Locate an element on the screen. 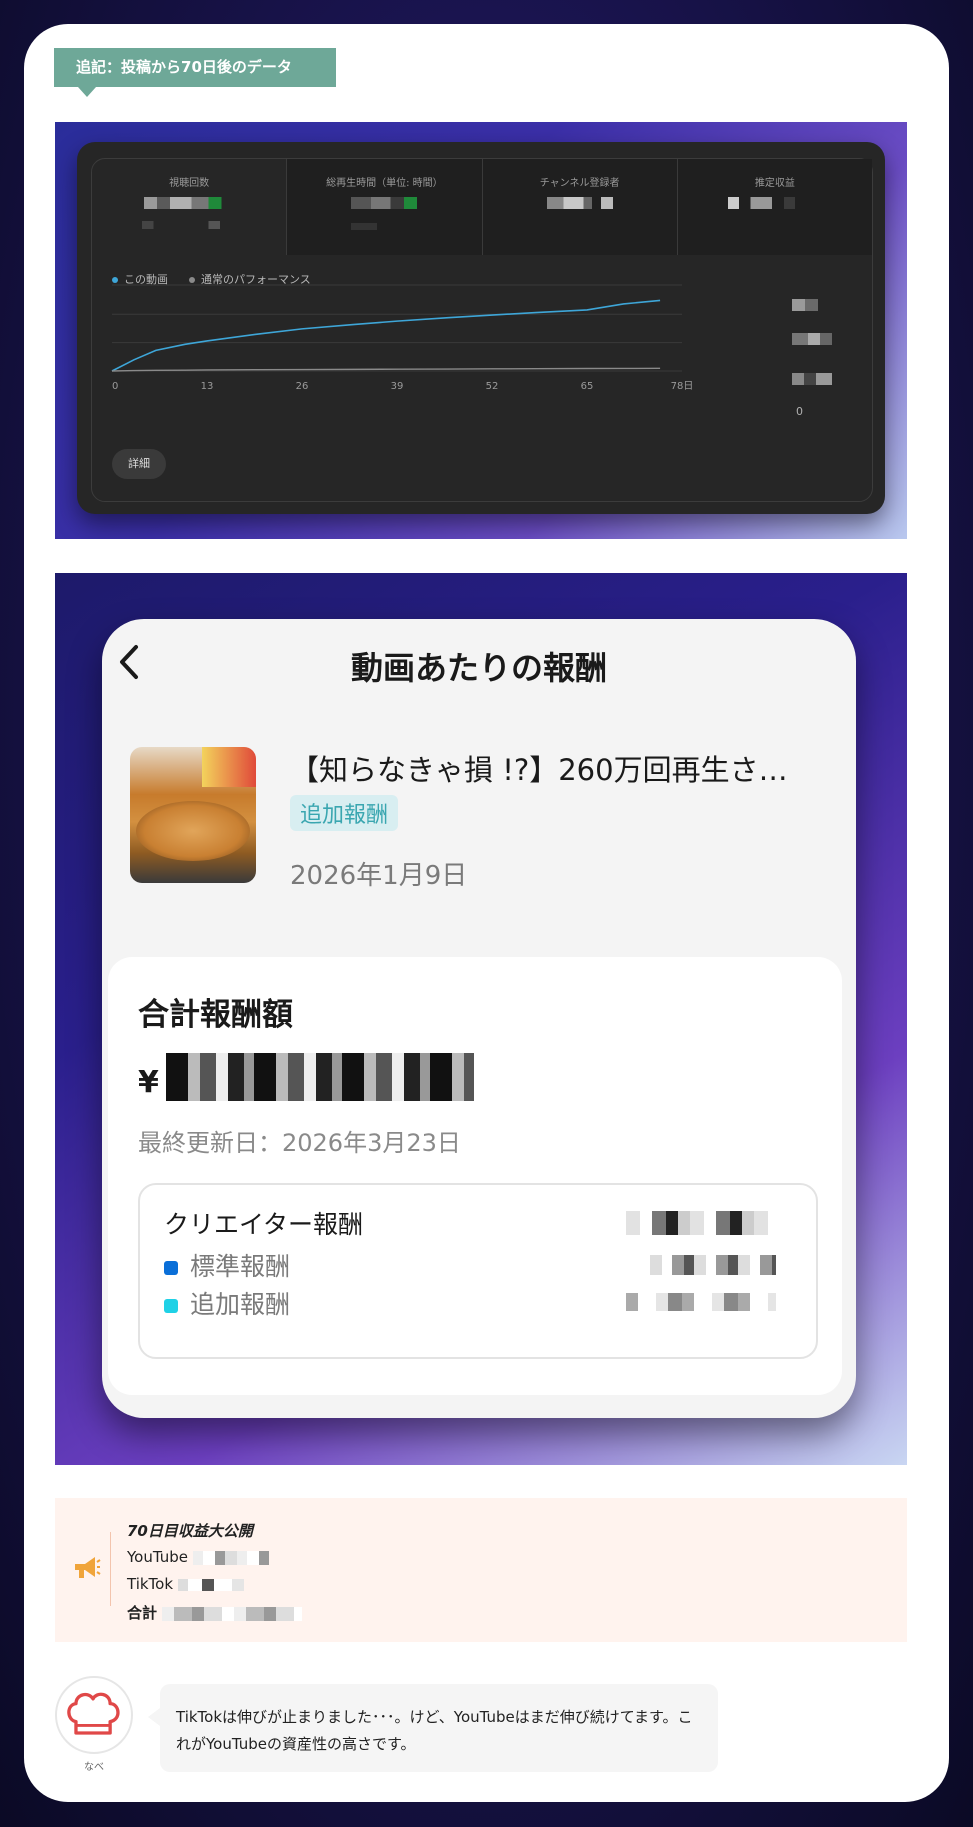 This screenshot has height=1827, width=973. additional-reward-dot-icon is located at coordinates (171, 1306).